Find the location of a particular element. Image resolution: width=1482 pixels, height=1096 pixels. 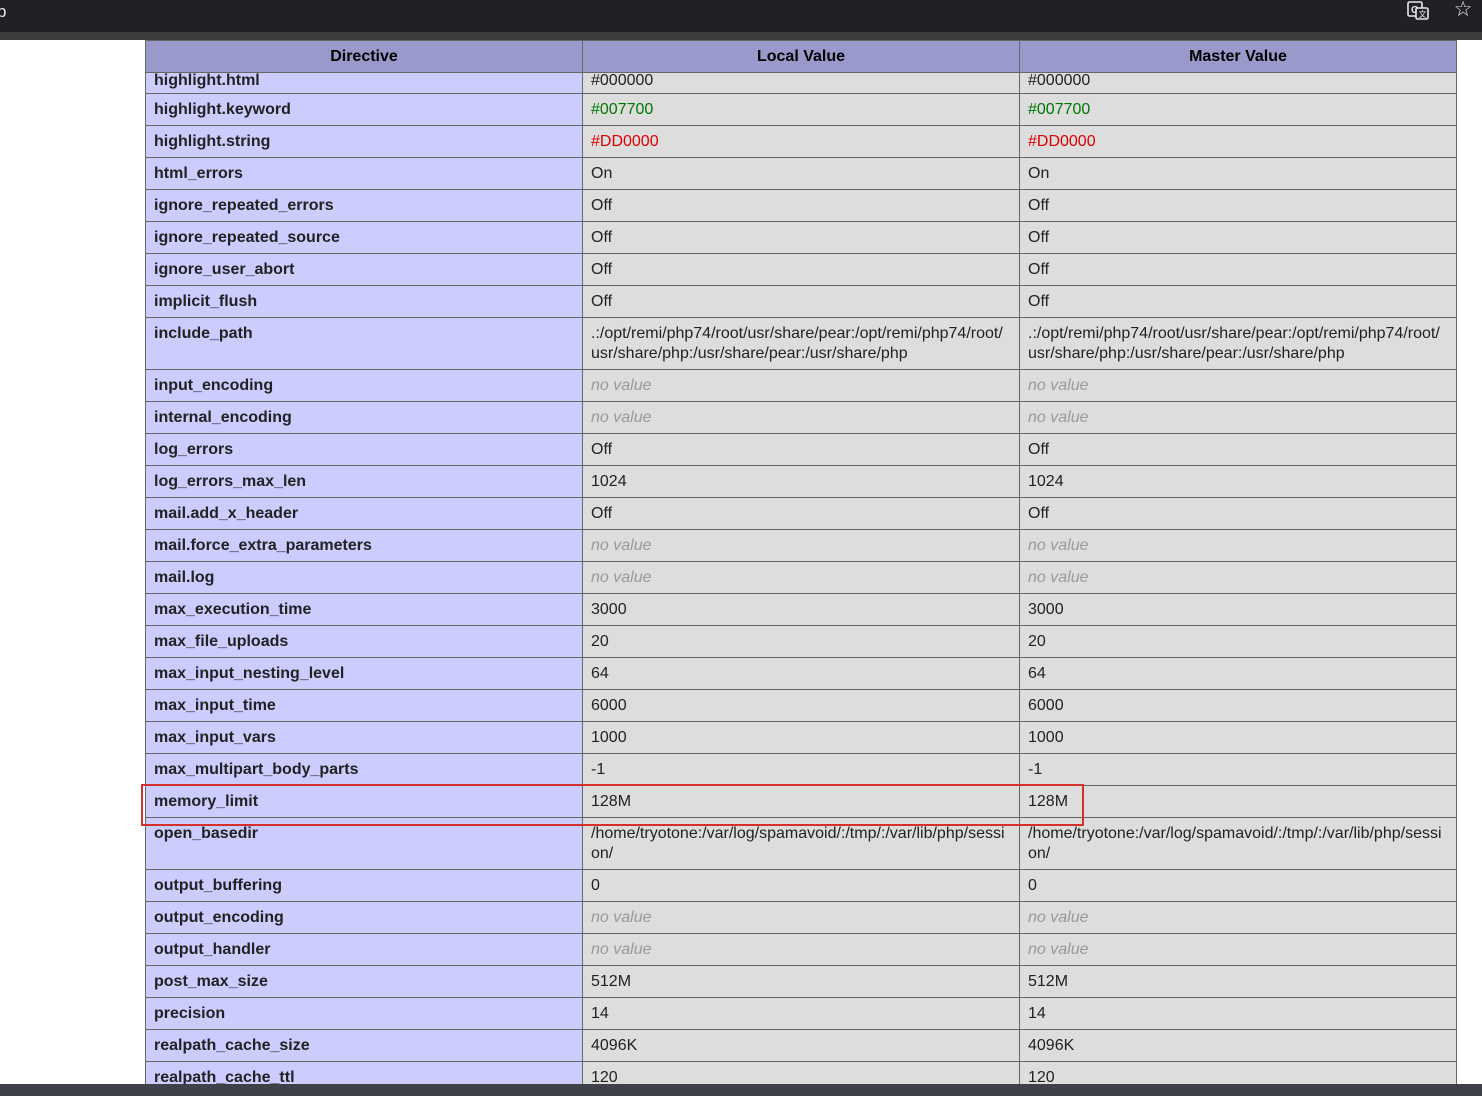

table-row: highlight.string #DD0000 #DD0000 is located at coordinates (801, 141).